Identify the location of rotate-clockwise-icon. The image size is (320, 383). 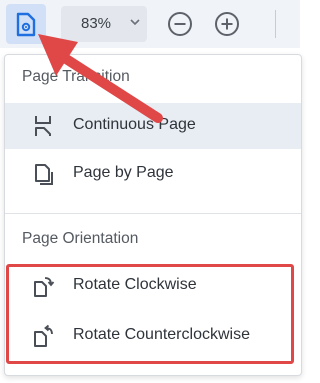
(44, 287).